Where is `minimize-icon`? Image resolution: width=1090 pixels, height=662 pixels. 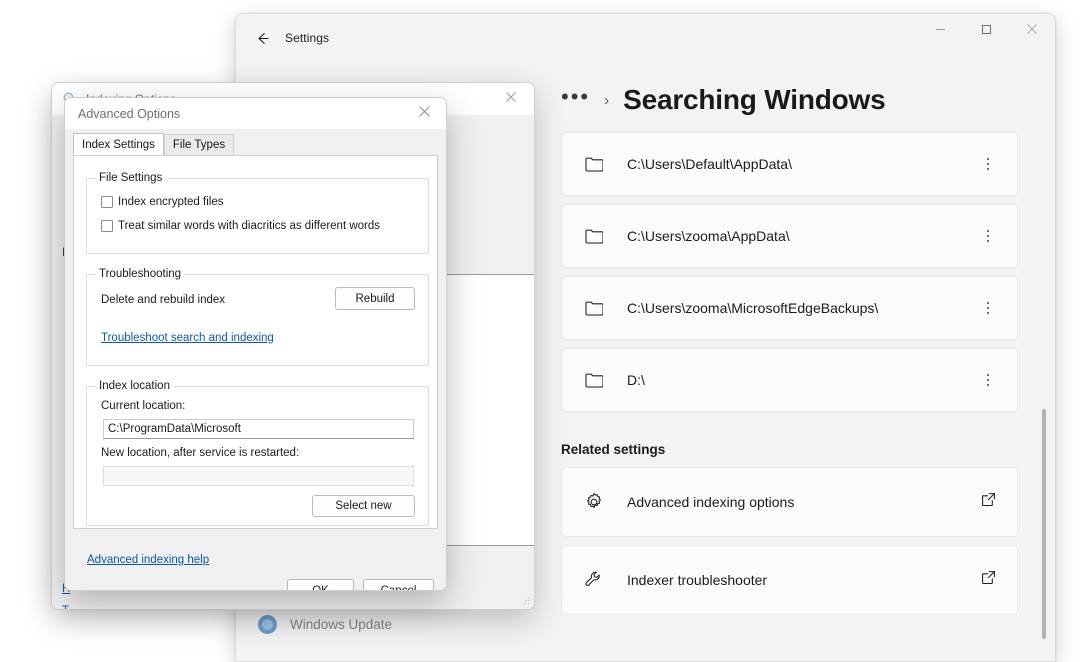 minimize-icon is located at coordinates (940, 31).